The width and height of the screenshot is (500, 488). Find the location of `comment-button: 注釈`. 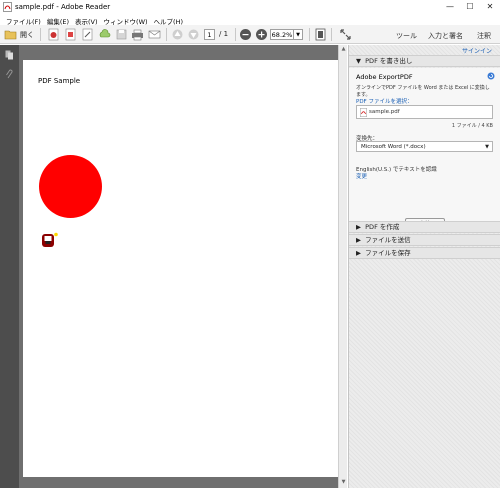

comment-button: 注釈 is located at coordinates (484, 36).